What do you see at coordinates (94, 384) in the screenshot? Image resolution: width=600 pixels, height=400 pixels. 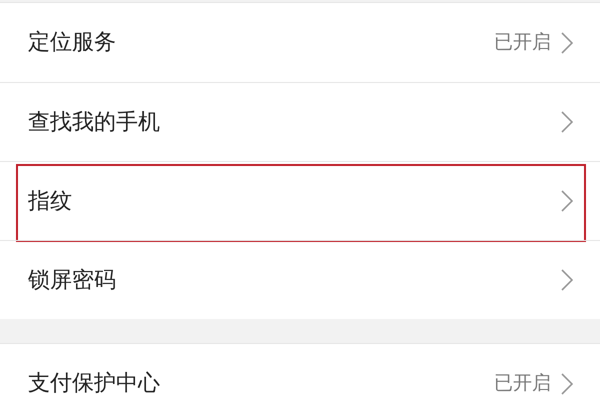 I see `row-label: 支付保护中心` at bounding box center [94, 384].